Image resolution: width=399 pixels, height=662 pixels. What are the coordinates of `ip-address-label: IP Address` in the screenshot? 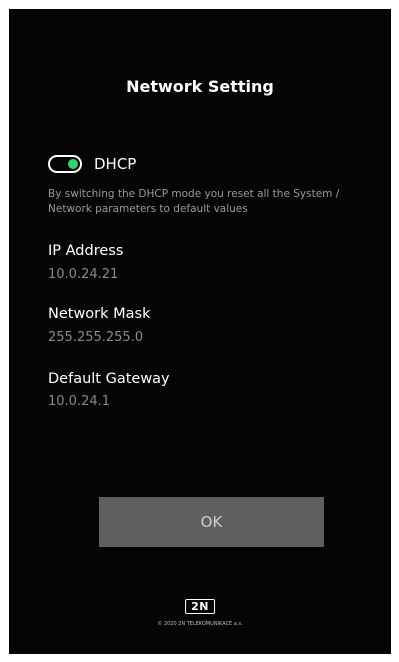 It's located at (86, 251).